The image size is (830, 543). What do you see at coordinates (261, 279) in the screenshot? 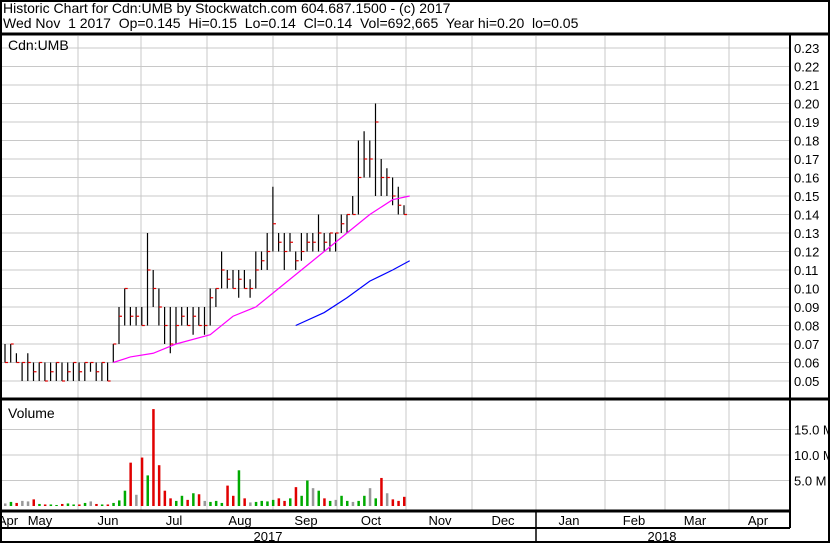
I see `moving-average-short` at bounding box center [261, 279].